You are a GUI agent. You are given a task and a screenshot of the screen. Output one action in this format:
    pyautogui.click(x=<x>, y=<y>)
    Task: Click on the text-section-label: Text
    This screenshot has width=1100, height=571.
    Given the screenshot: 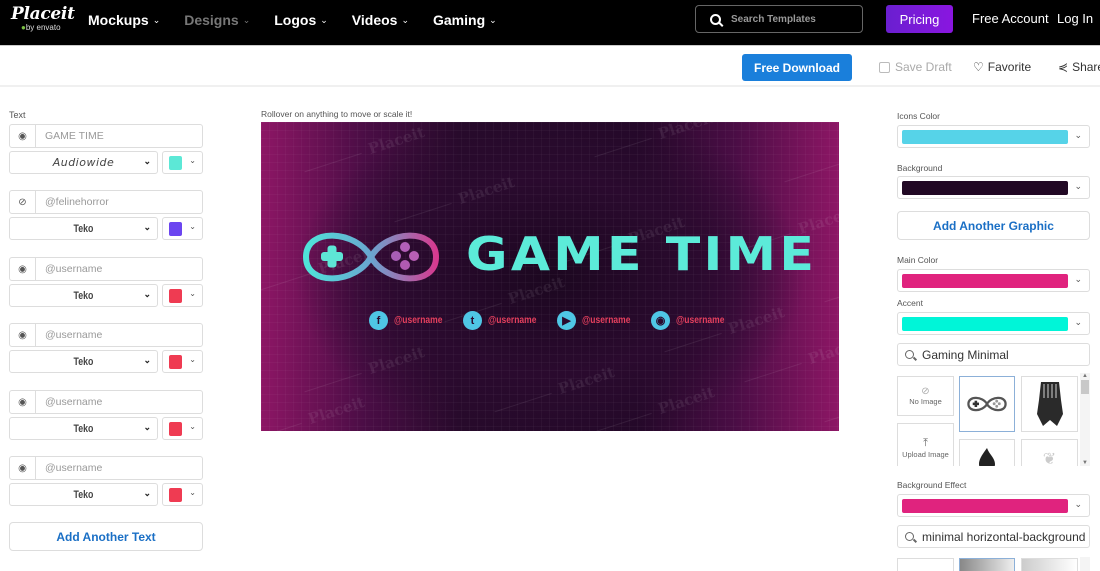 What is the action you would take?
    pyautogui.click(x=17, y=115)
    